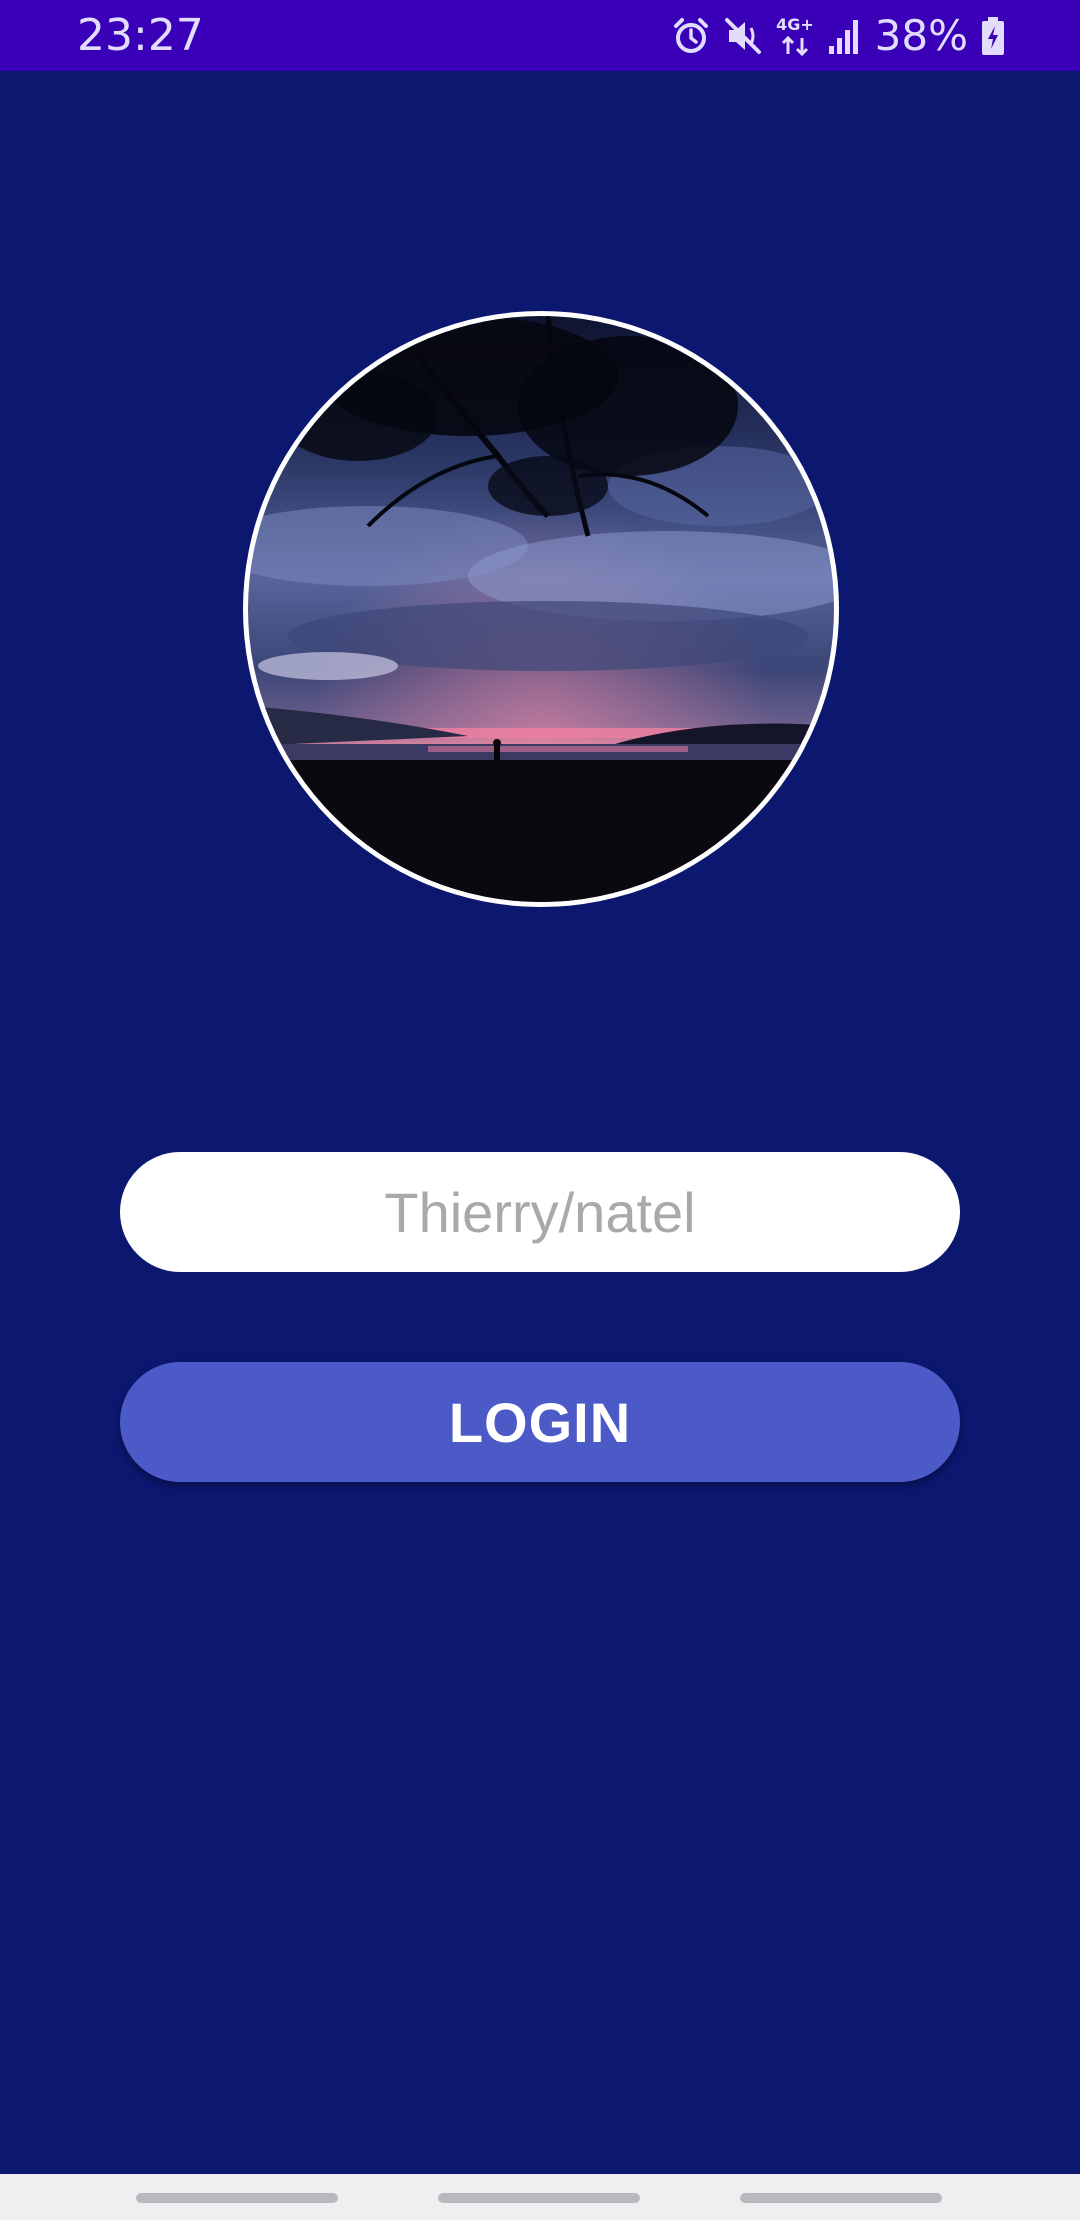  I want to click on navigation-bar, so click(540, 2197).